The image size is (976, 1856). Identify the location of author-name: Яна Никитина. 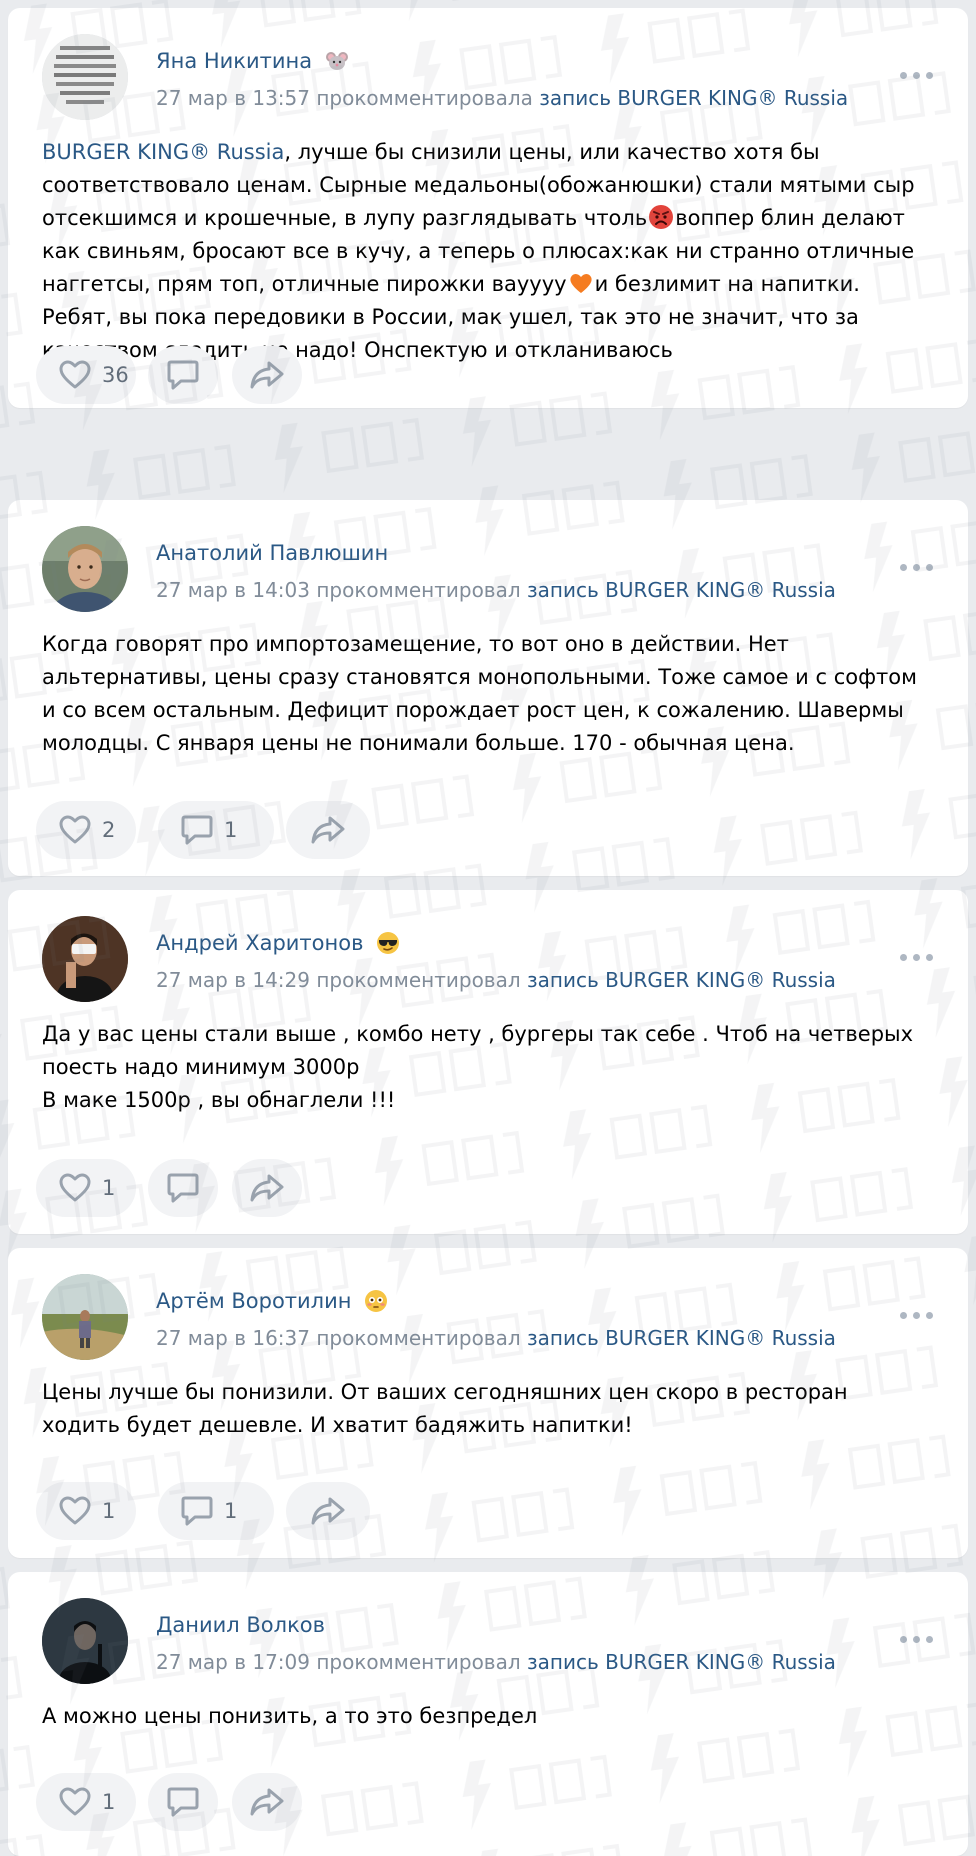
(252, 60).